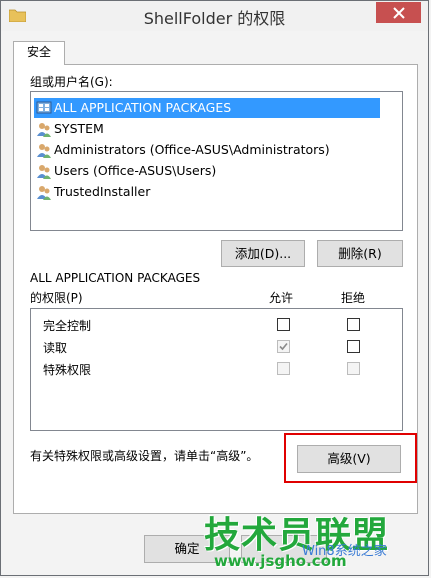 The height and width of the screenshot is (578, 431). I want to click on window-title: ShellFolder 的权限, so click(214, 18).